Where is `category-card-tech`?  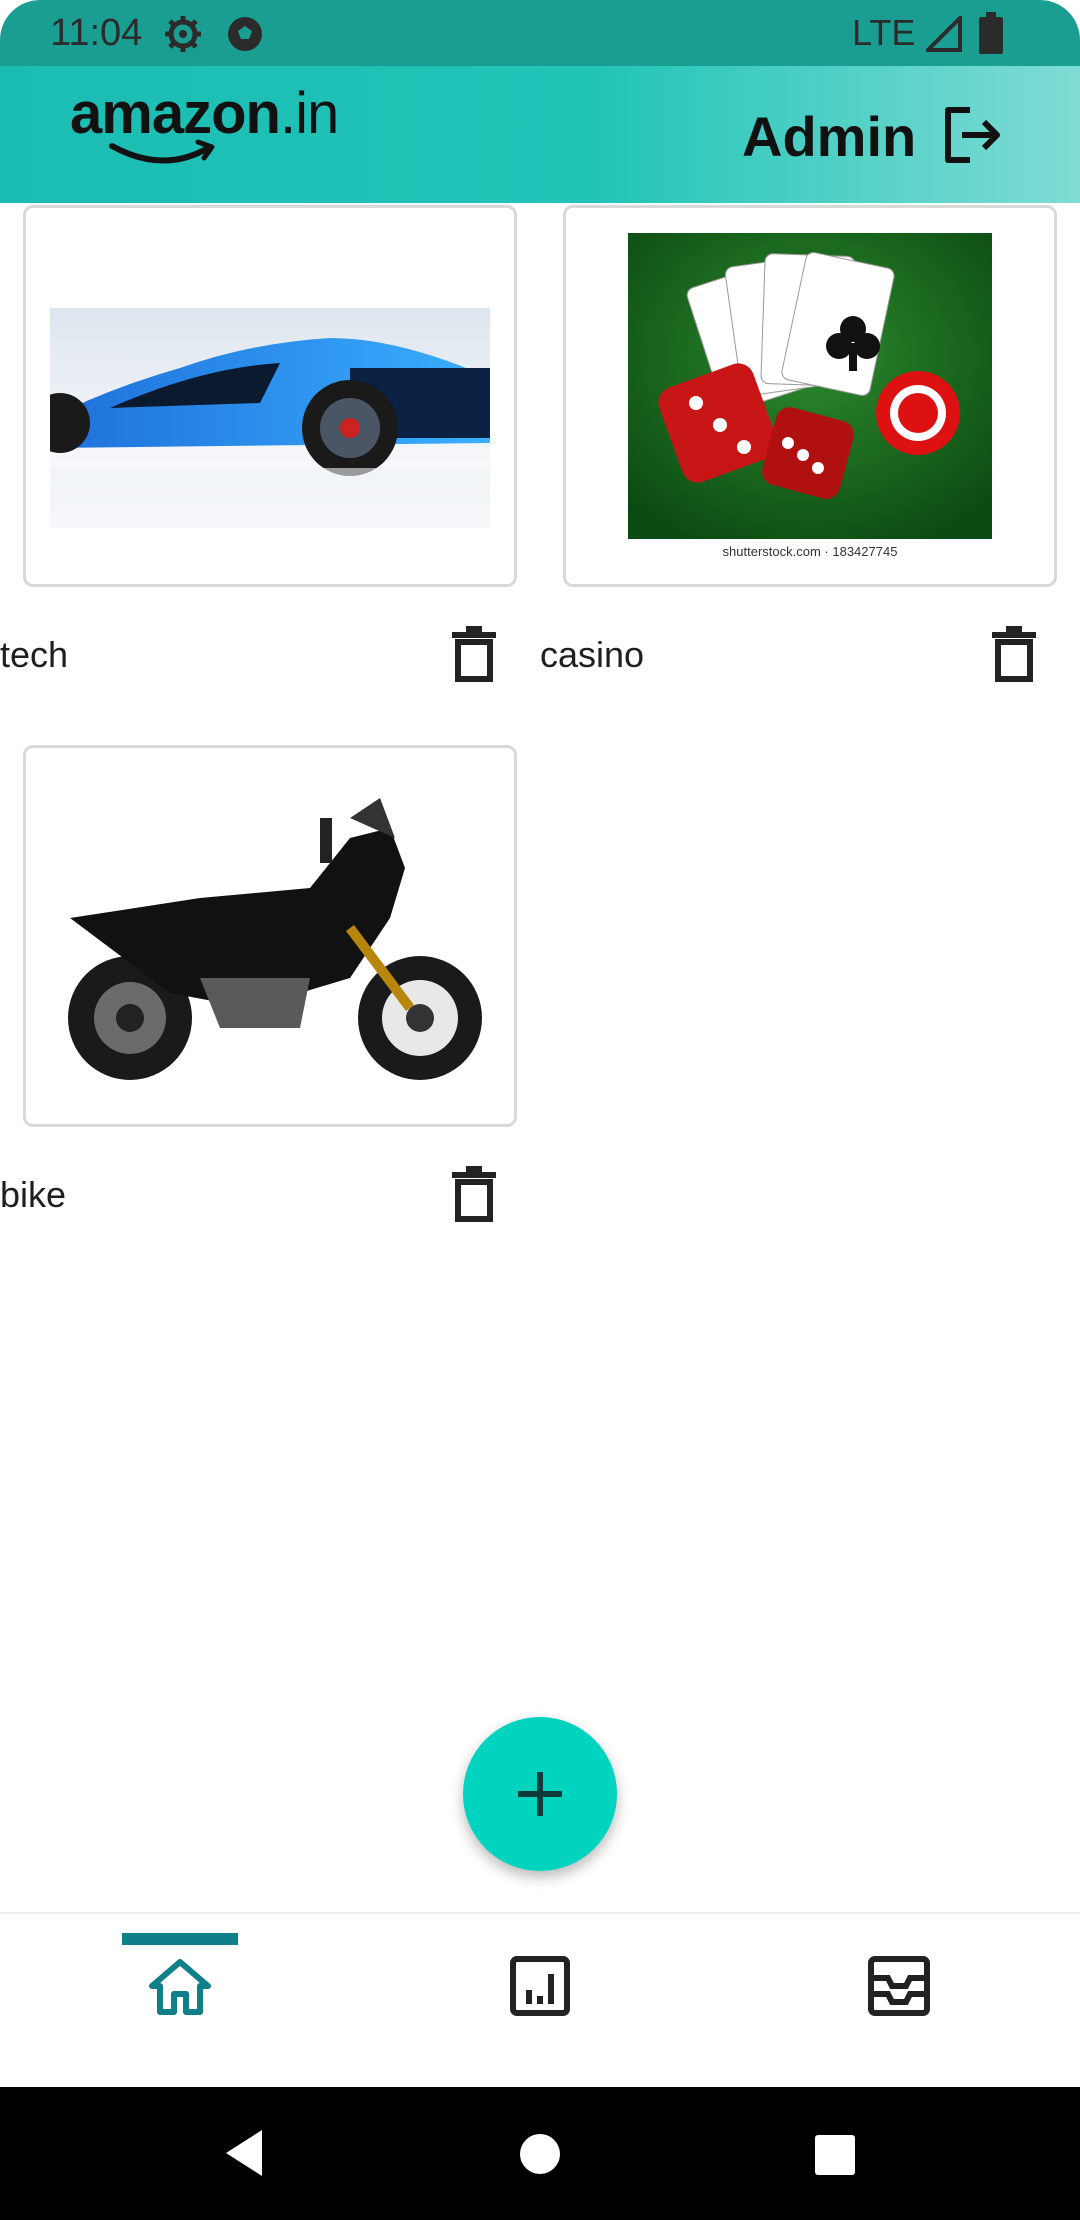
category-card-tech is located at coordinates (270, 396).